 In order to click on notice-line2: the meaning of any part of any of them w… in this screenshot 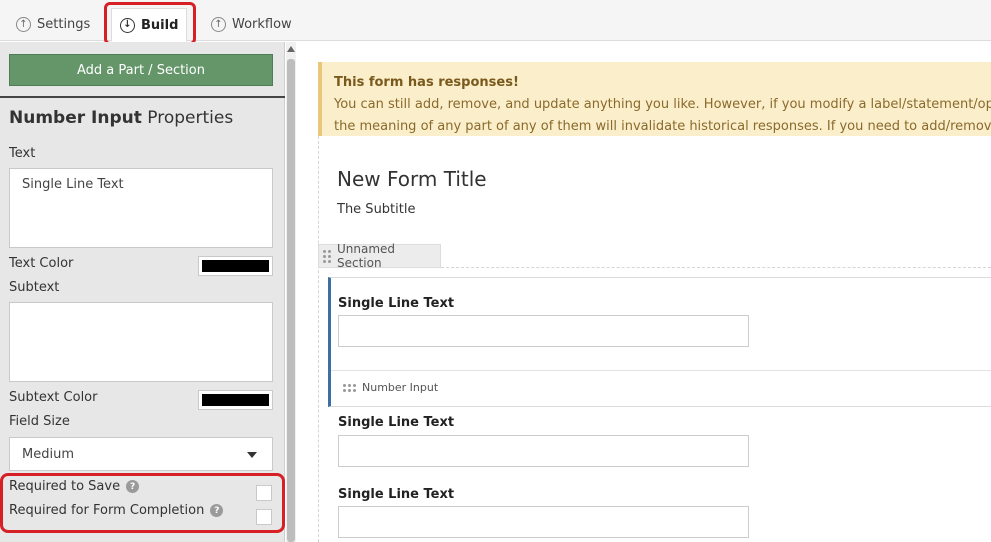, I will do `click(662, 126)`.